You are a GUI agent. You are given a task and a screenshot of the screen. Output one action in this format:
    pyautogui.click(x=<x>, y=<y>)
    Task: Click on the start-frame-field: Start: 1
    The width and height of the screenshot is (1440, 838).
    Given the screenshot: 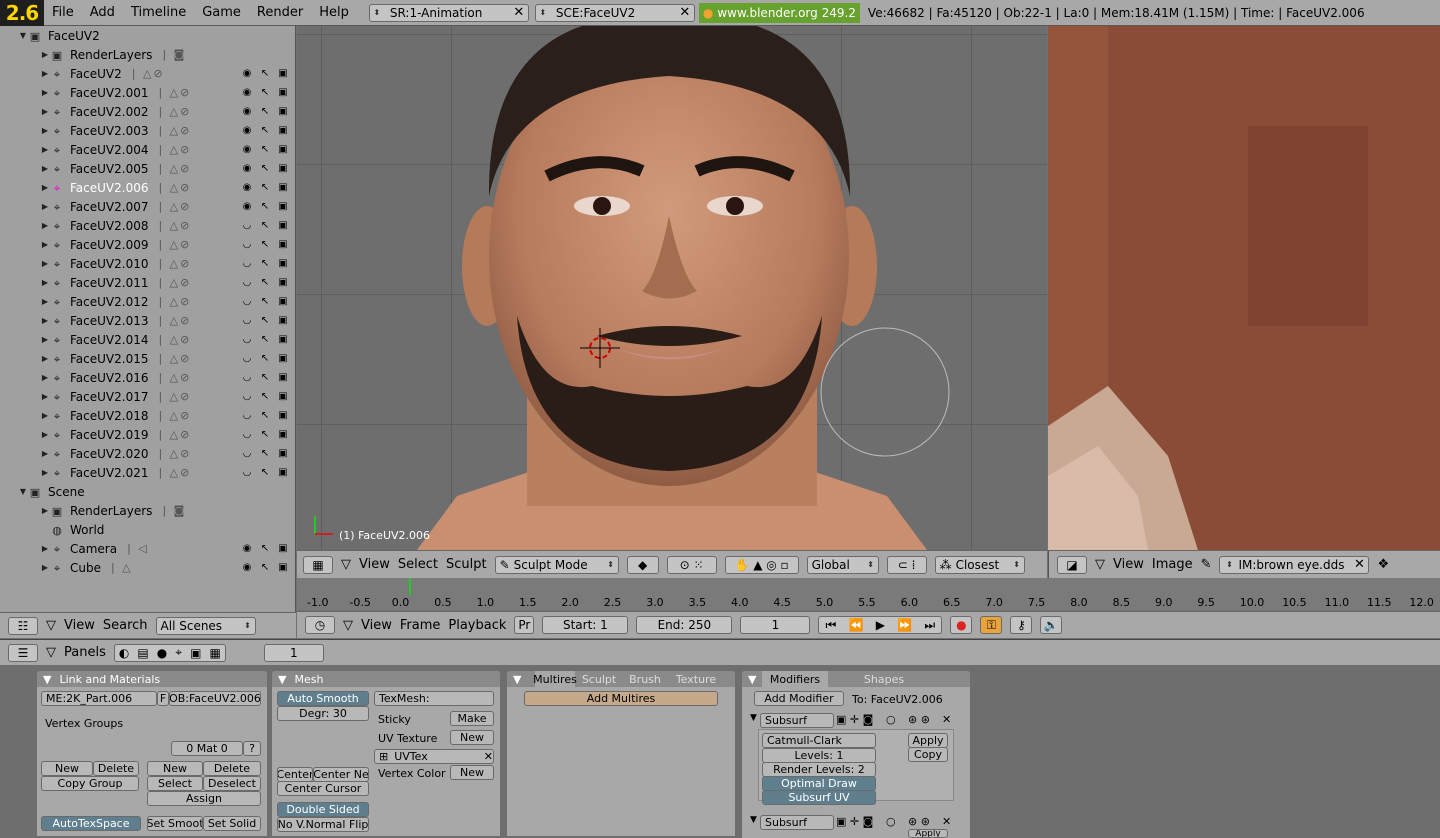 What is the action you would take?
    pyautogui.click(x=585, y=625)
    